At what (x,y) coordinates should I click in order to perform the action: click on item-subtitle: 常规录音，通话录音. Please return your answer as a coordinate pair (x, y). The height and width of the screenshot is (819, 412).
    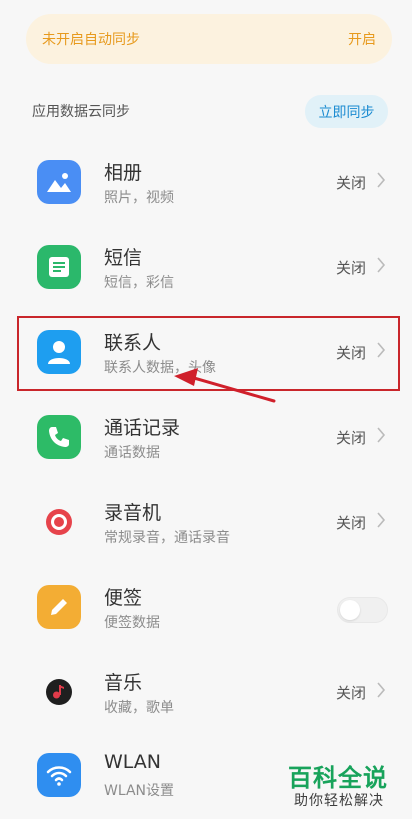
    Looking at the image, I should click on (167, 538).